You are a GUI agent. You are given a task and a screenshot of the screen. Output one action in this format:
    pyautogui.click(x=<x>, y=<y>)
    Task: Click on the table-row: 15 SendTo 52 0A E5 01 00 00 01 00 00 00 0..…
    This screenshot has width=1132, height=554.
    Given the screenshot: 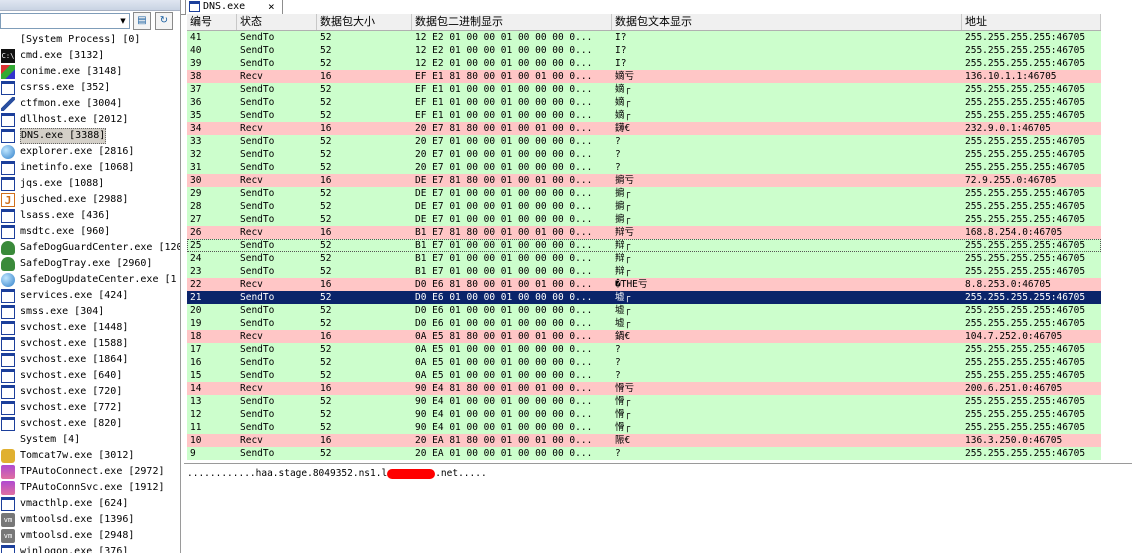 What is the action you would take?
    pyautogui.click(x=644, y=375)
    